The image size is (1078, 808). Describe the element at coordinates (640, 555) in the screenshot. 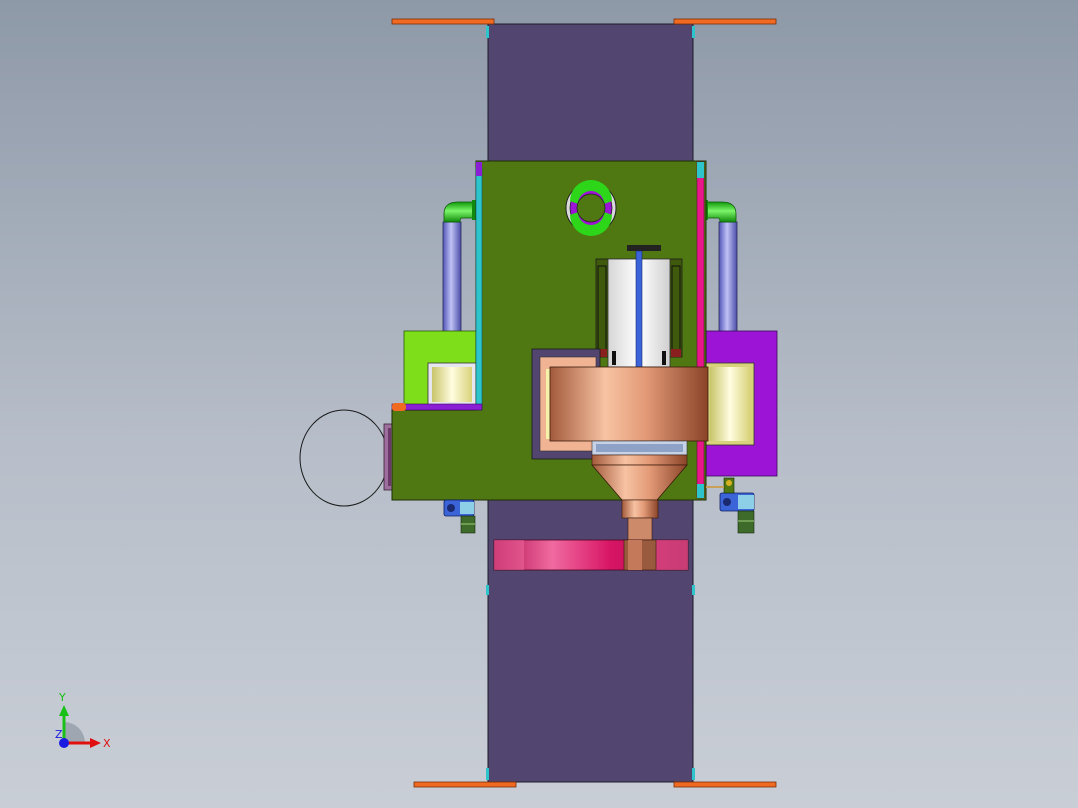

I see `discharge-outlet` at that location.